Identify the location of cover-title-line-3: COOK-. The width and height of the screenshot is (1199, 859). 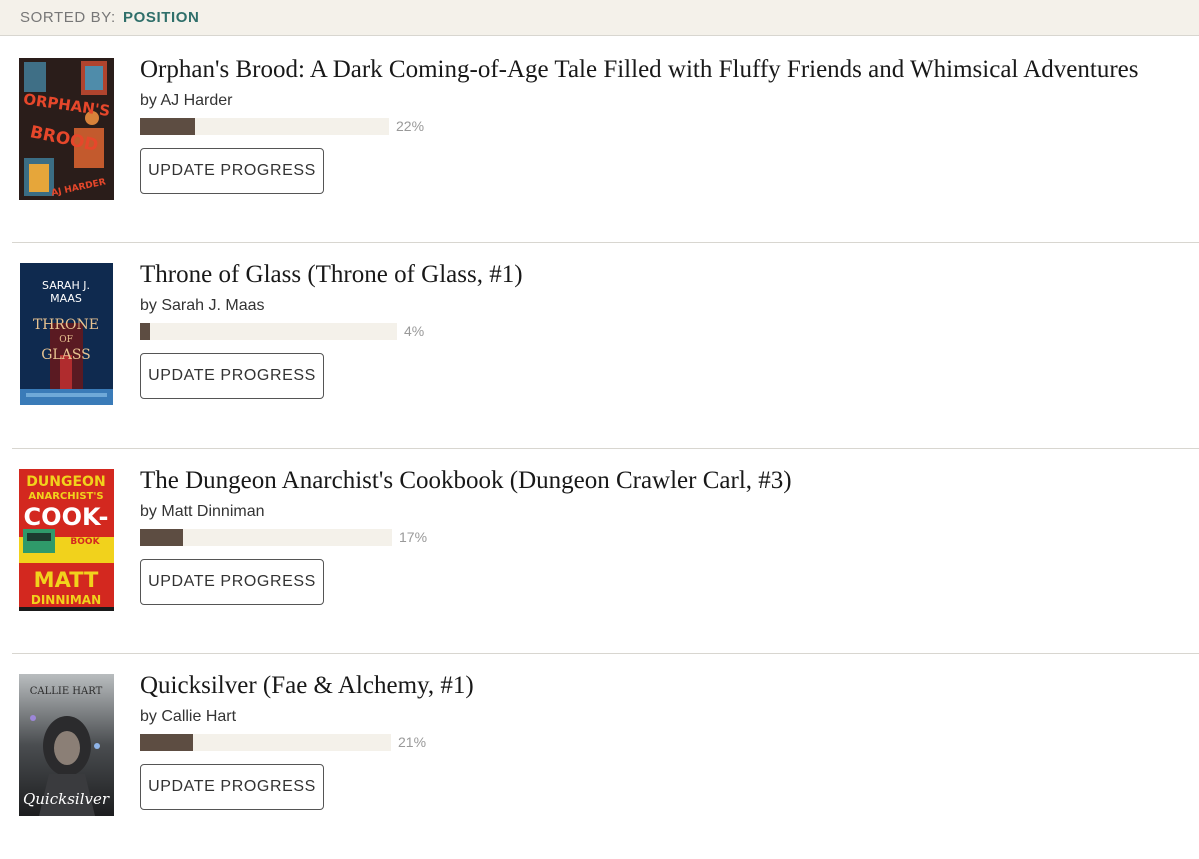
(66, 517).